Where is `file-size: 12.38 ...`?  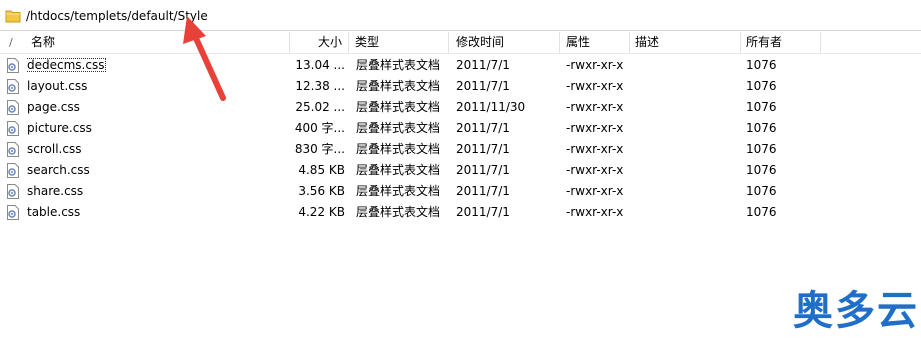 file-size: 12.38 ... is located at coordinates (320, 86).